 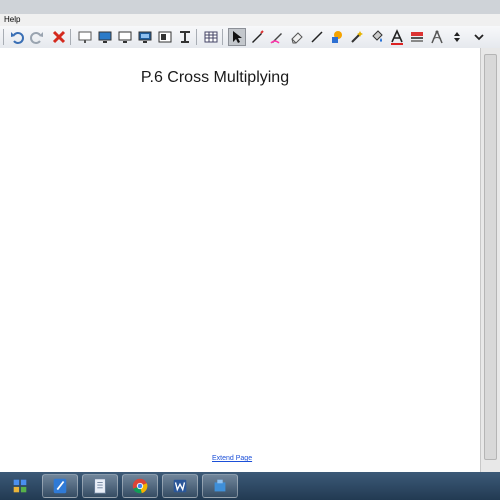 What do you see at coordinates (250, 7) in the screenshot?
I see `window-top-strip` at bounding box center [250, 7].